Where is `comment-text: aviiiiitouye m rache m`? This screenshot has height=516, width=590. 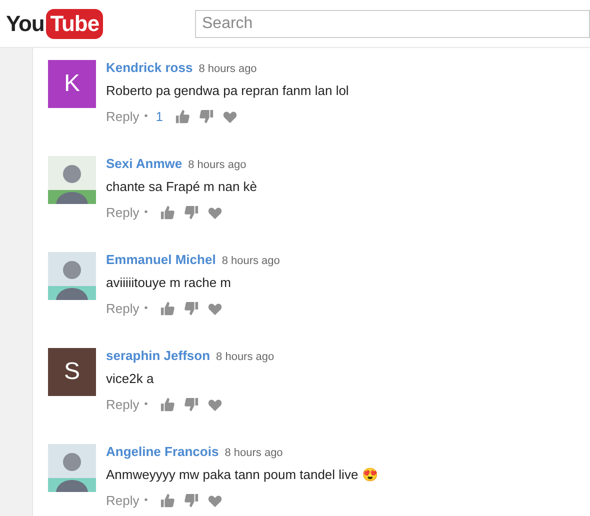
comment-text: aviiiiitouye m rache m is located at coordinates (169, 283).